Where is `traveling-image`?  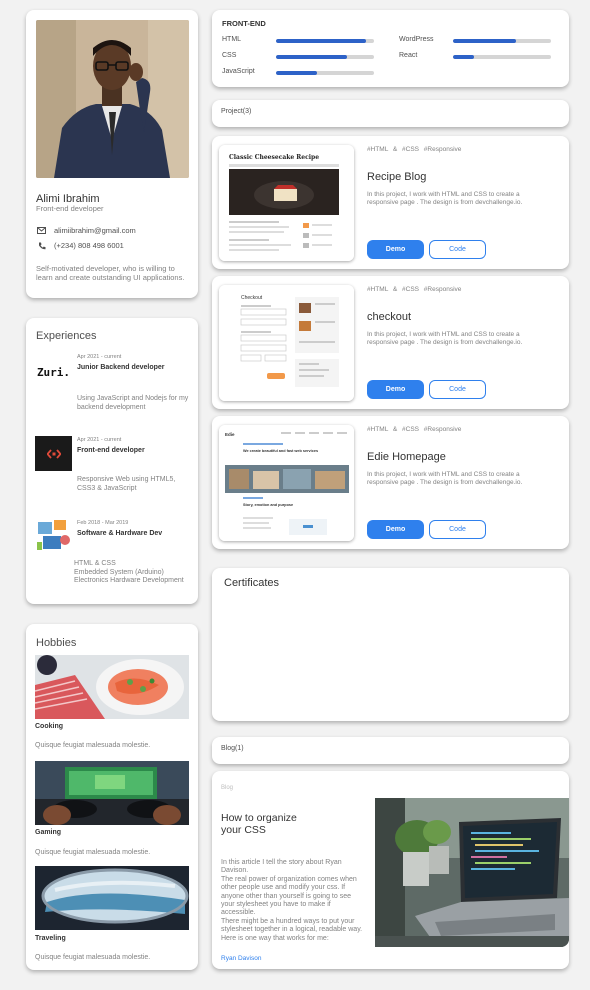
traveling-image is located at coordinates (112, 898).